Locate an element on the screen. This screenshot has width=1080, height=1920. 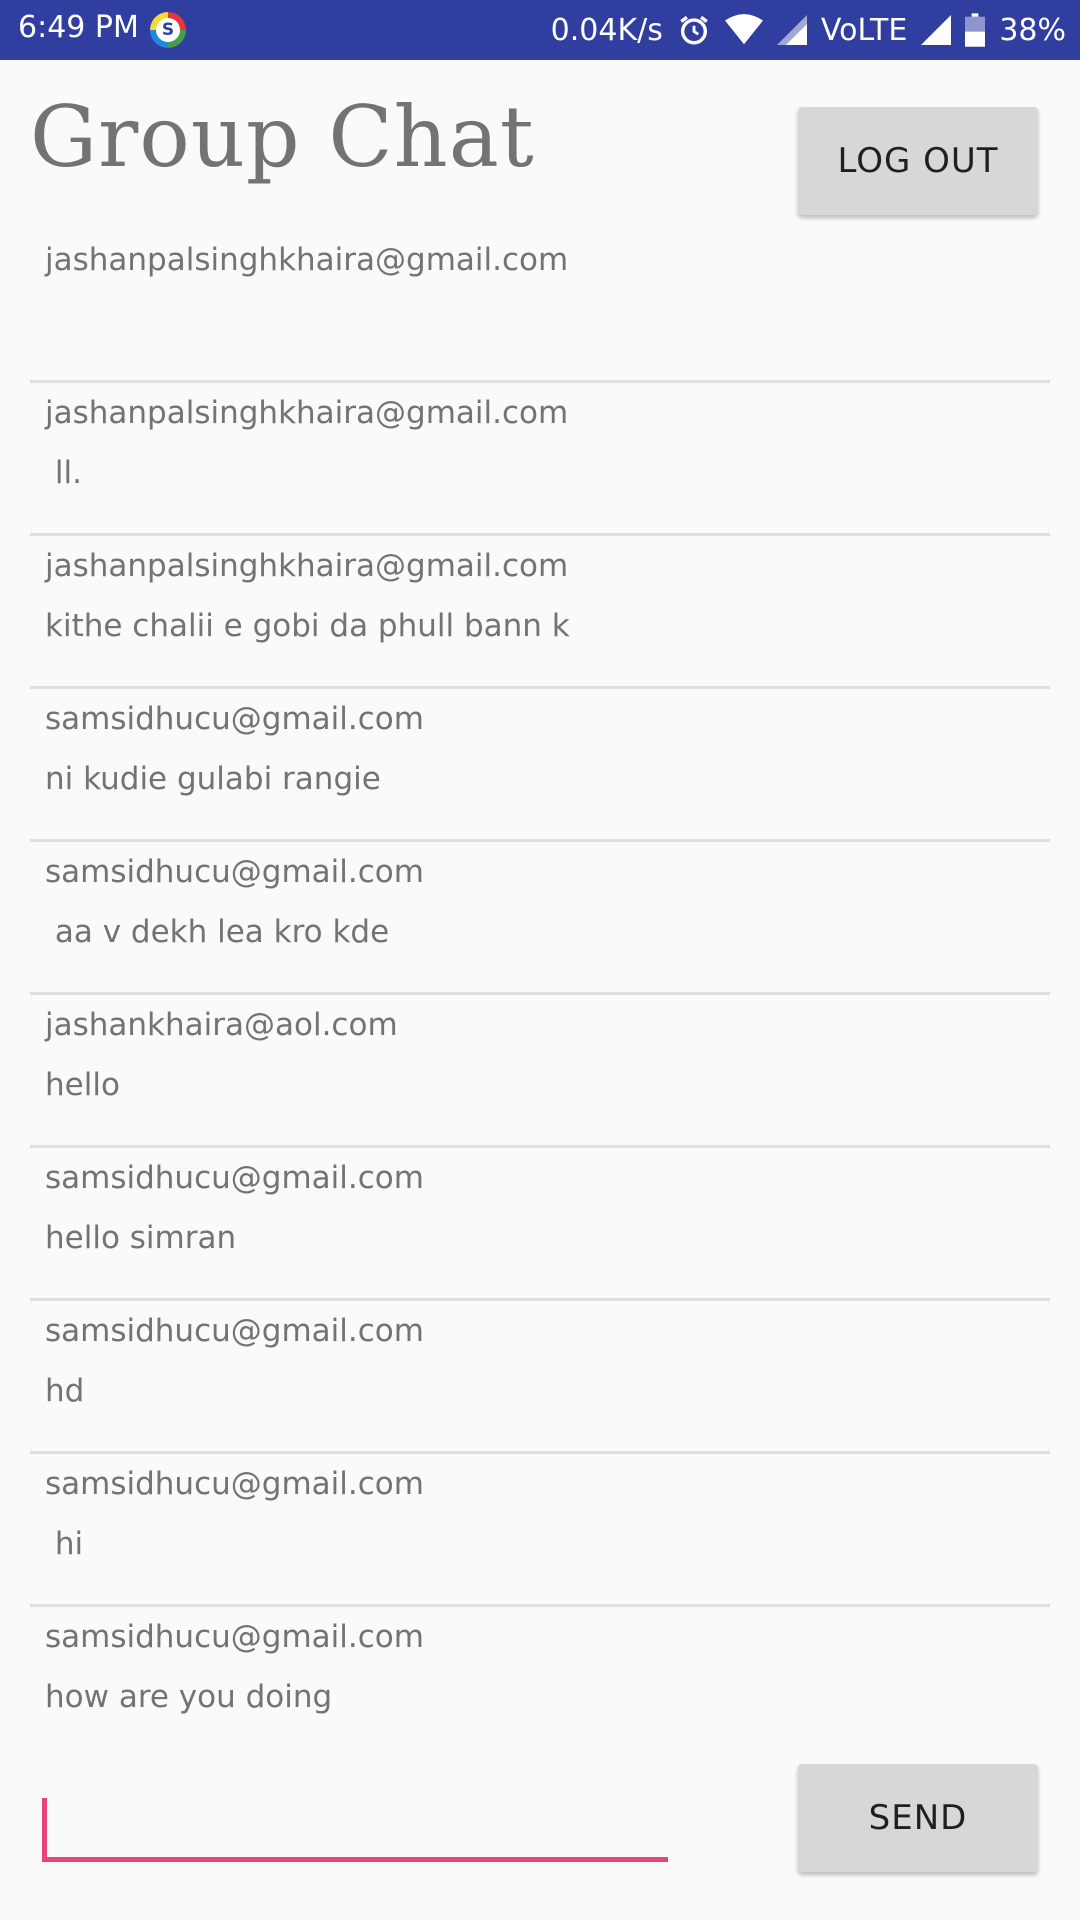
status-bar: 6:49 PM S 0.04K/s VoLTE 38% is located at coordinates (540, 30).